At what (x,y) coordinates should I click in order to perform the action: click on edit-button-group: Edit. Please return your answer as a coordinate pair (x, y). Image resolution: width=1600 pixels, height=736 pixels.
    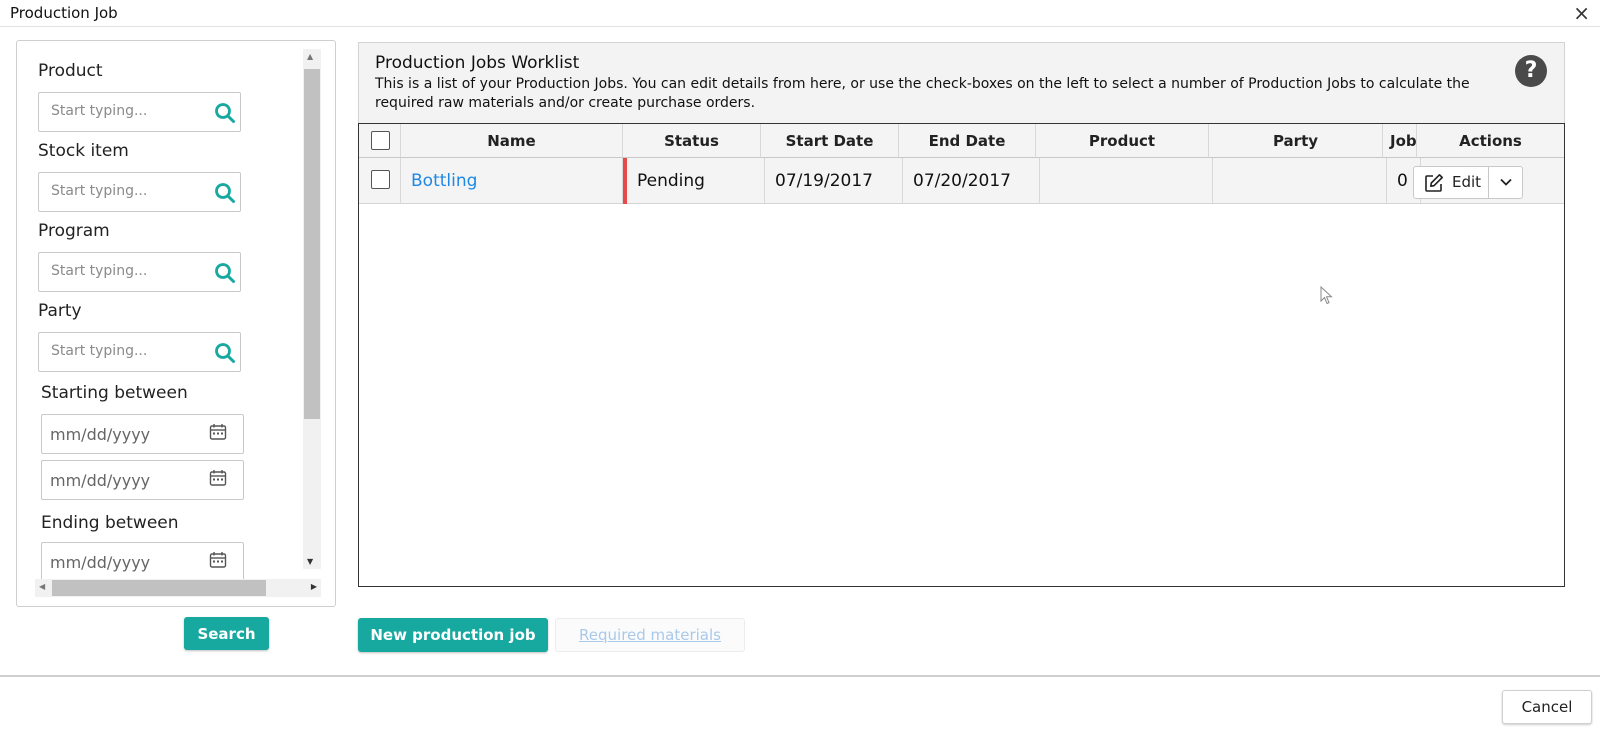
    Looking at the image, I should click on (1468, 182).